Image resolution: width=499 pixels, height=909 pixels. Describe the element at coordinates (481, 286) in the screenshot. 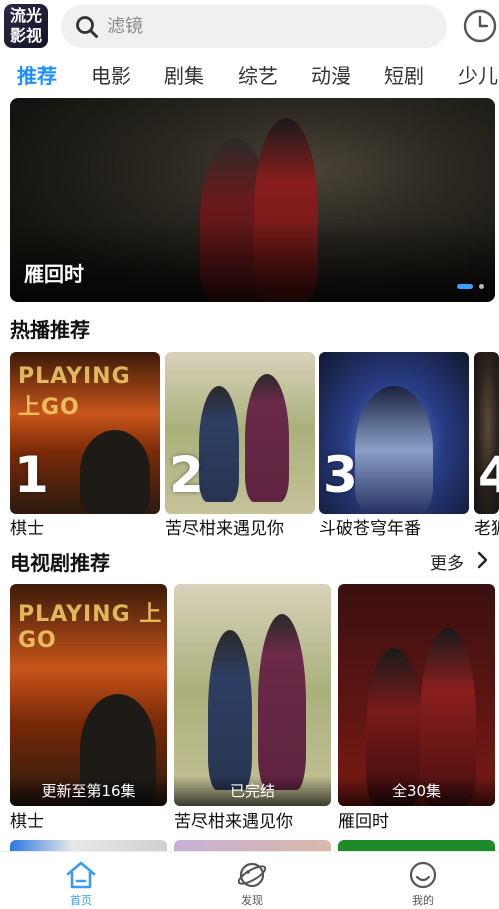

I see `banner-indicator` at that location.